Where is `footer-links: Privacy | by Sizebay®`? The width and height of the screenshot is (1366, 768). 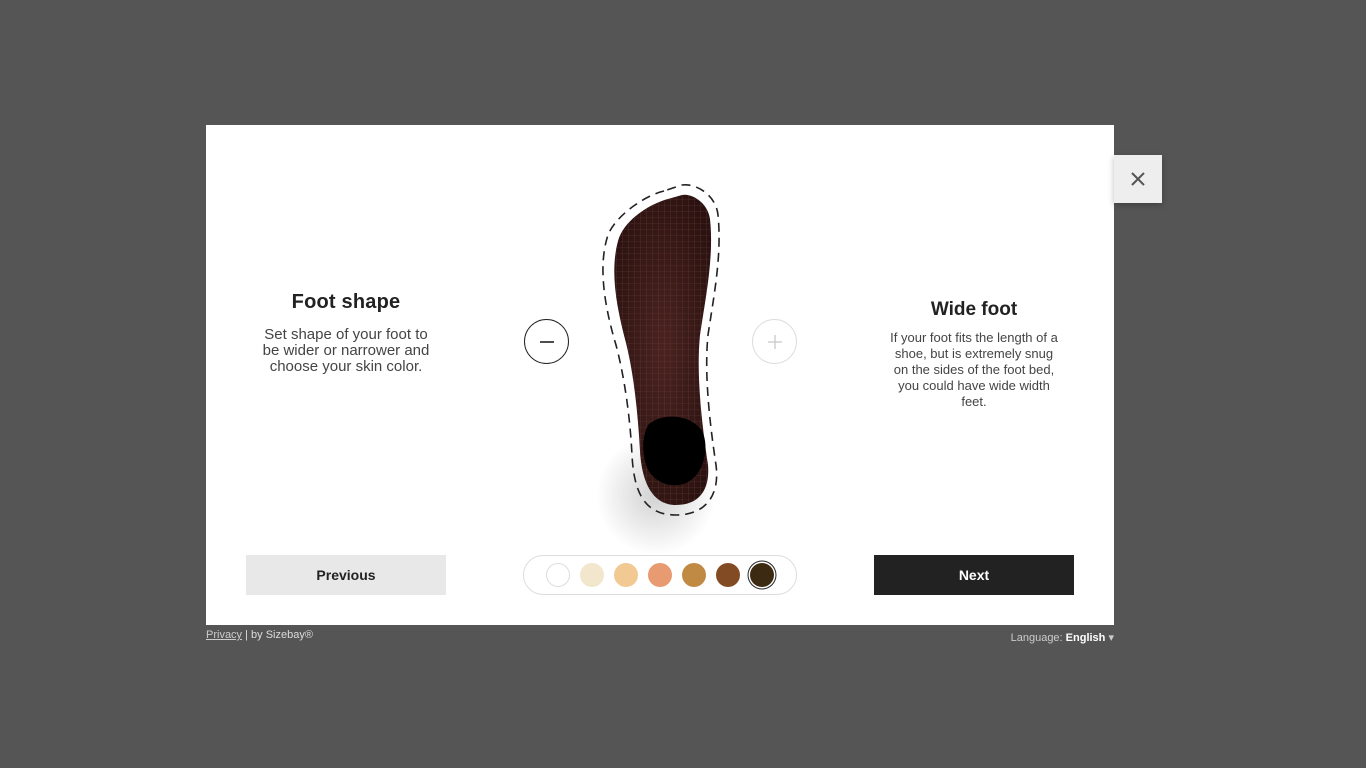 footer-links: Privacy | by Sizebay® is located at coordinates (259, 635).